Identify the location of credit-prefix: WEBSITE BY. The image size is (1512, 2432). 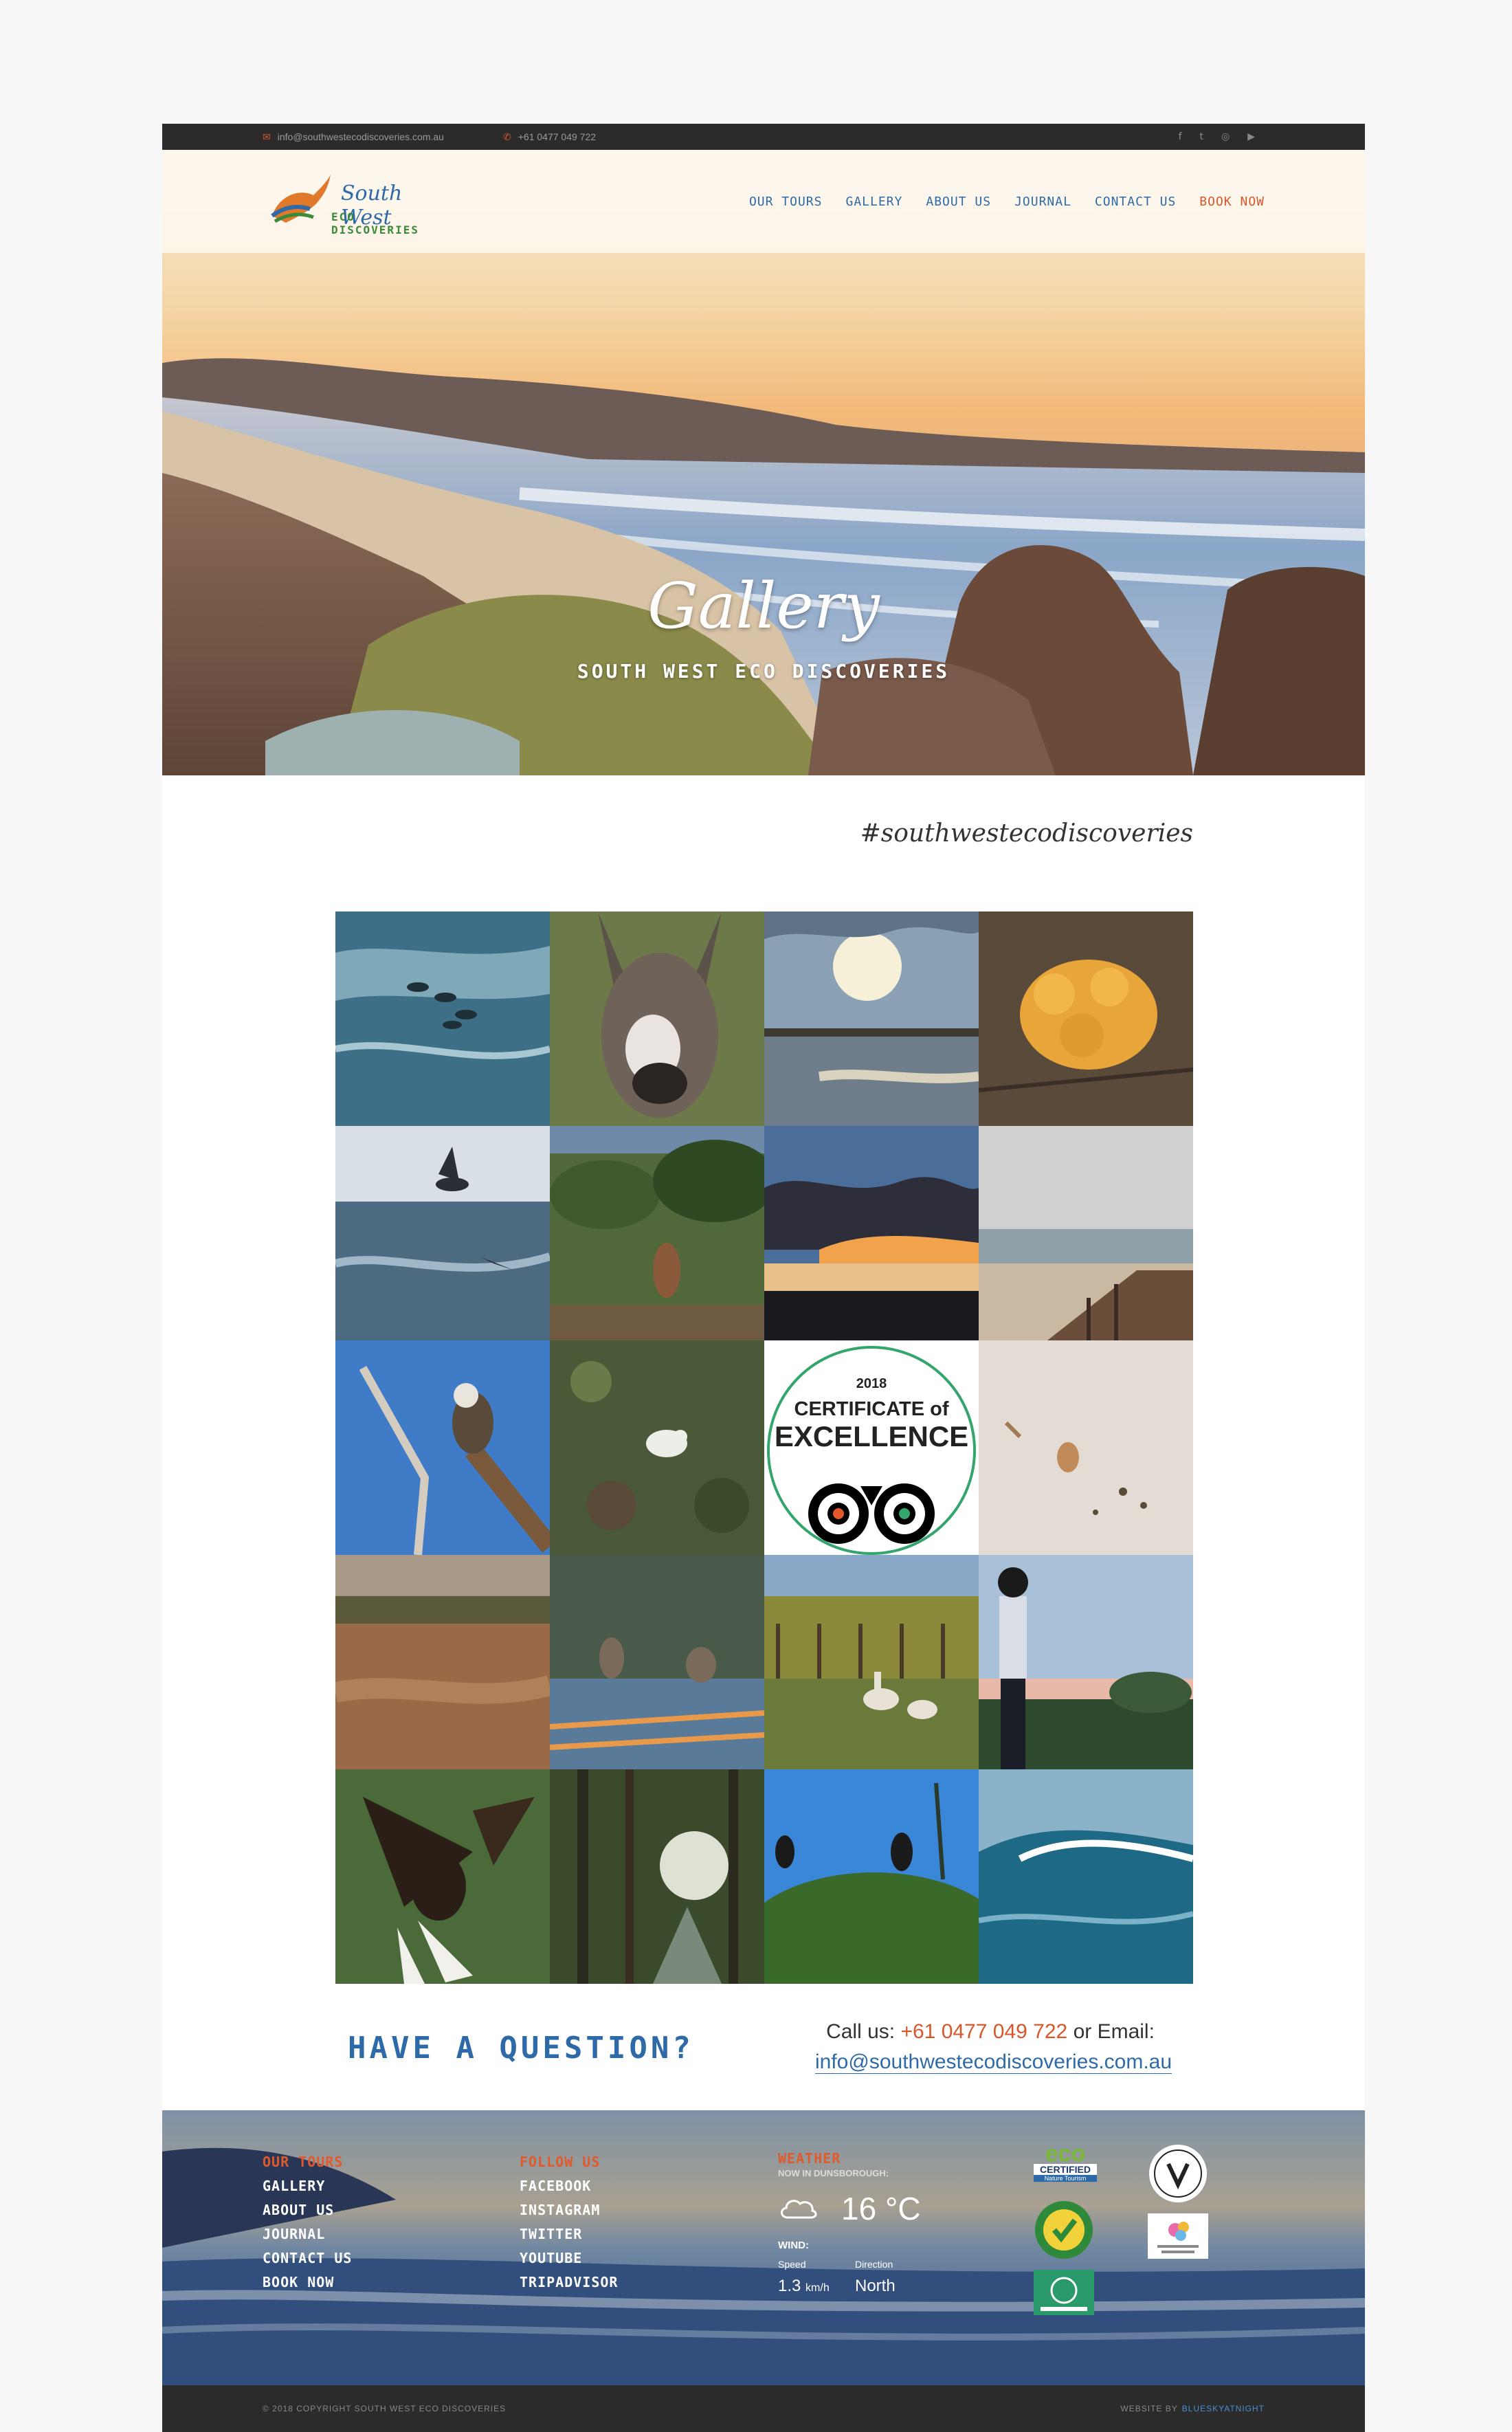
(1149, 2409).